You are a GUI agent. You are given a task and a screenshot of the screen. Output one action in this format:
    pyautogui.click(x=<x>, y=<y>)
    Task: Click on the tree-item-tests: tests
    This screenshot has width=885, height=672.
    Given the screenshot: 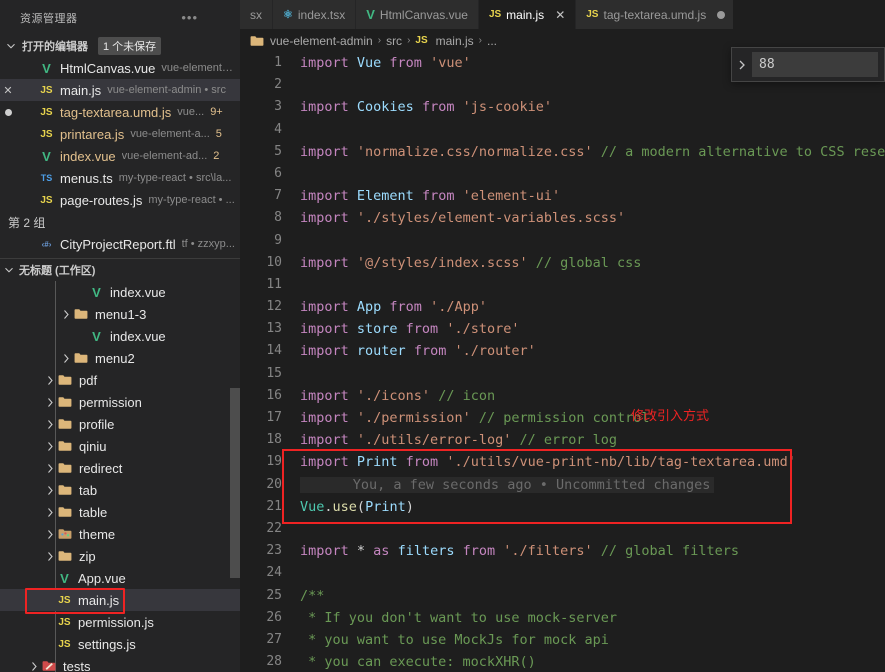 What is the action you would take?
    pyautogui.click(x=120, y=663)
    